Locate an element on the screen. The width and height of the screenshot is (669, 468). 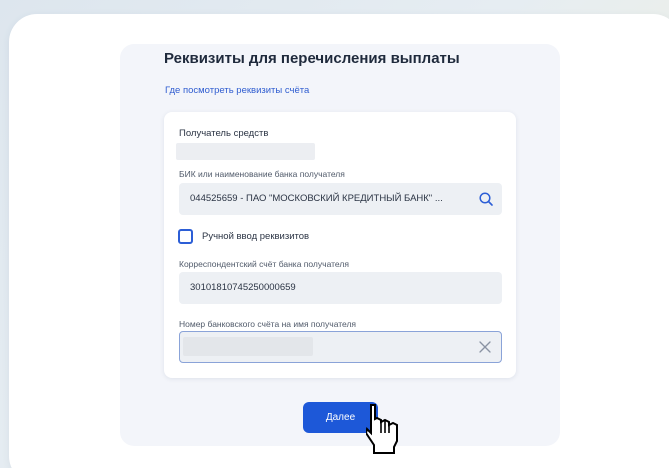
corr-account-field: 30101810745250000659 is located at coordinates (340, 288).